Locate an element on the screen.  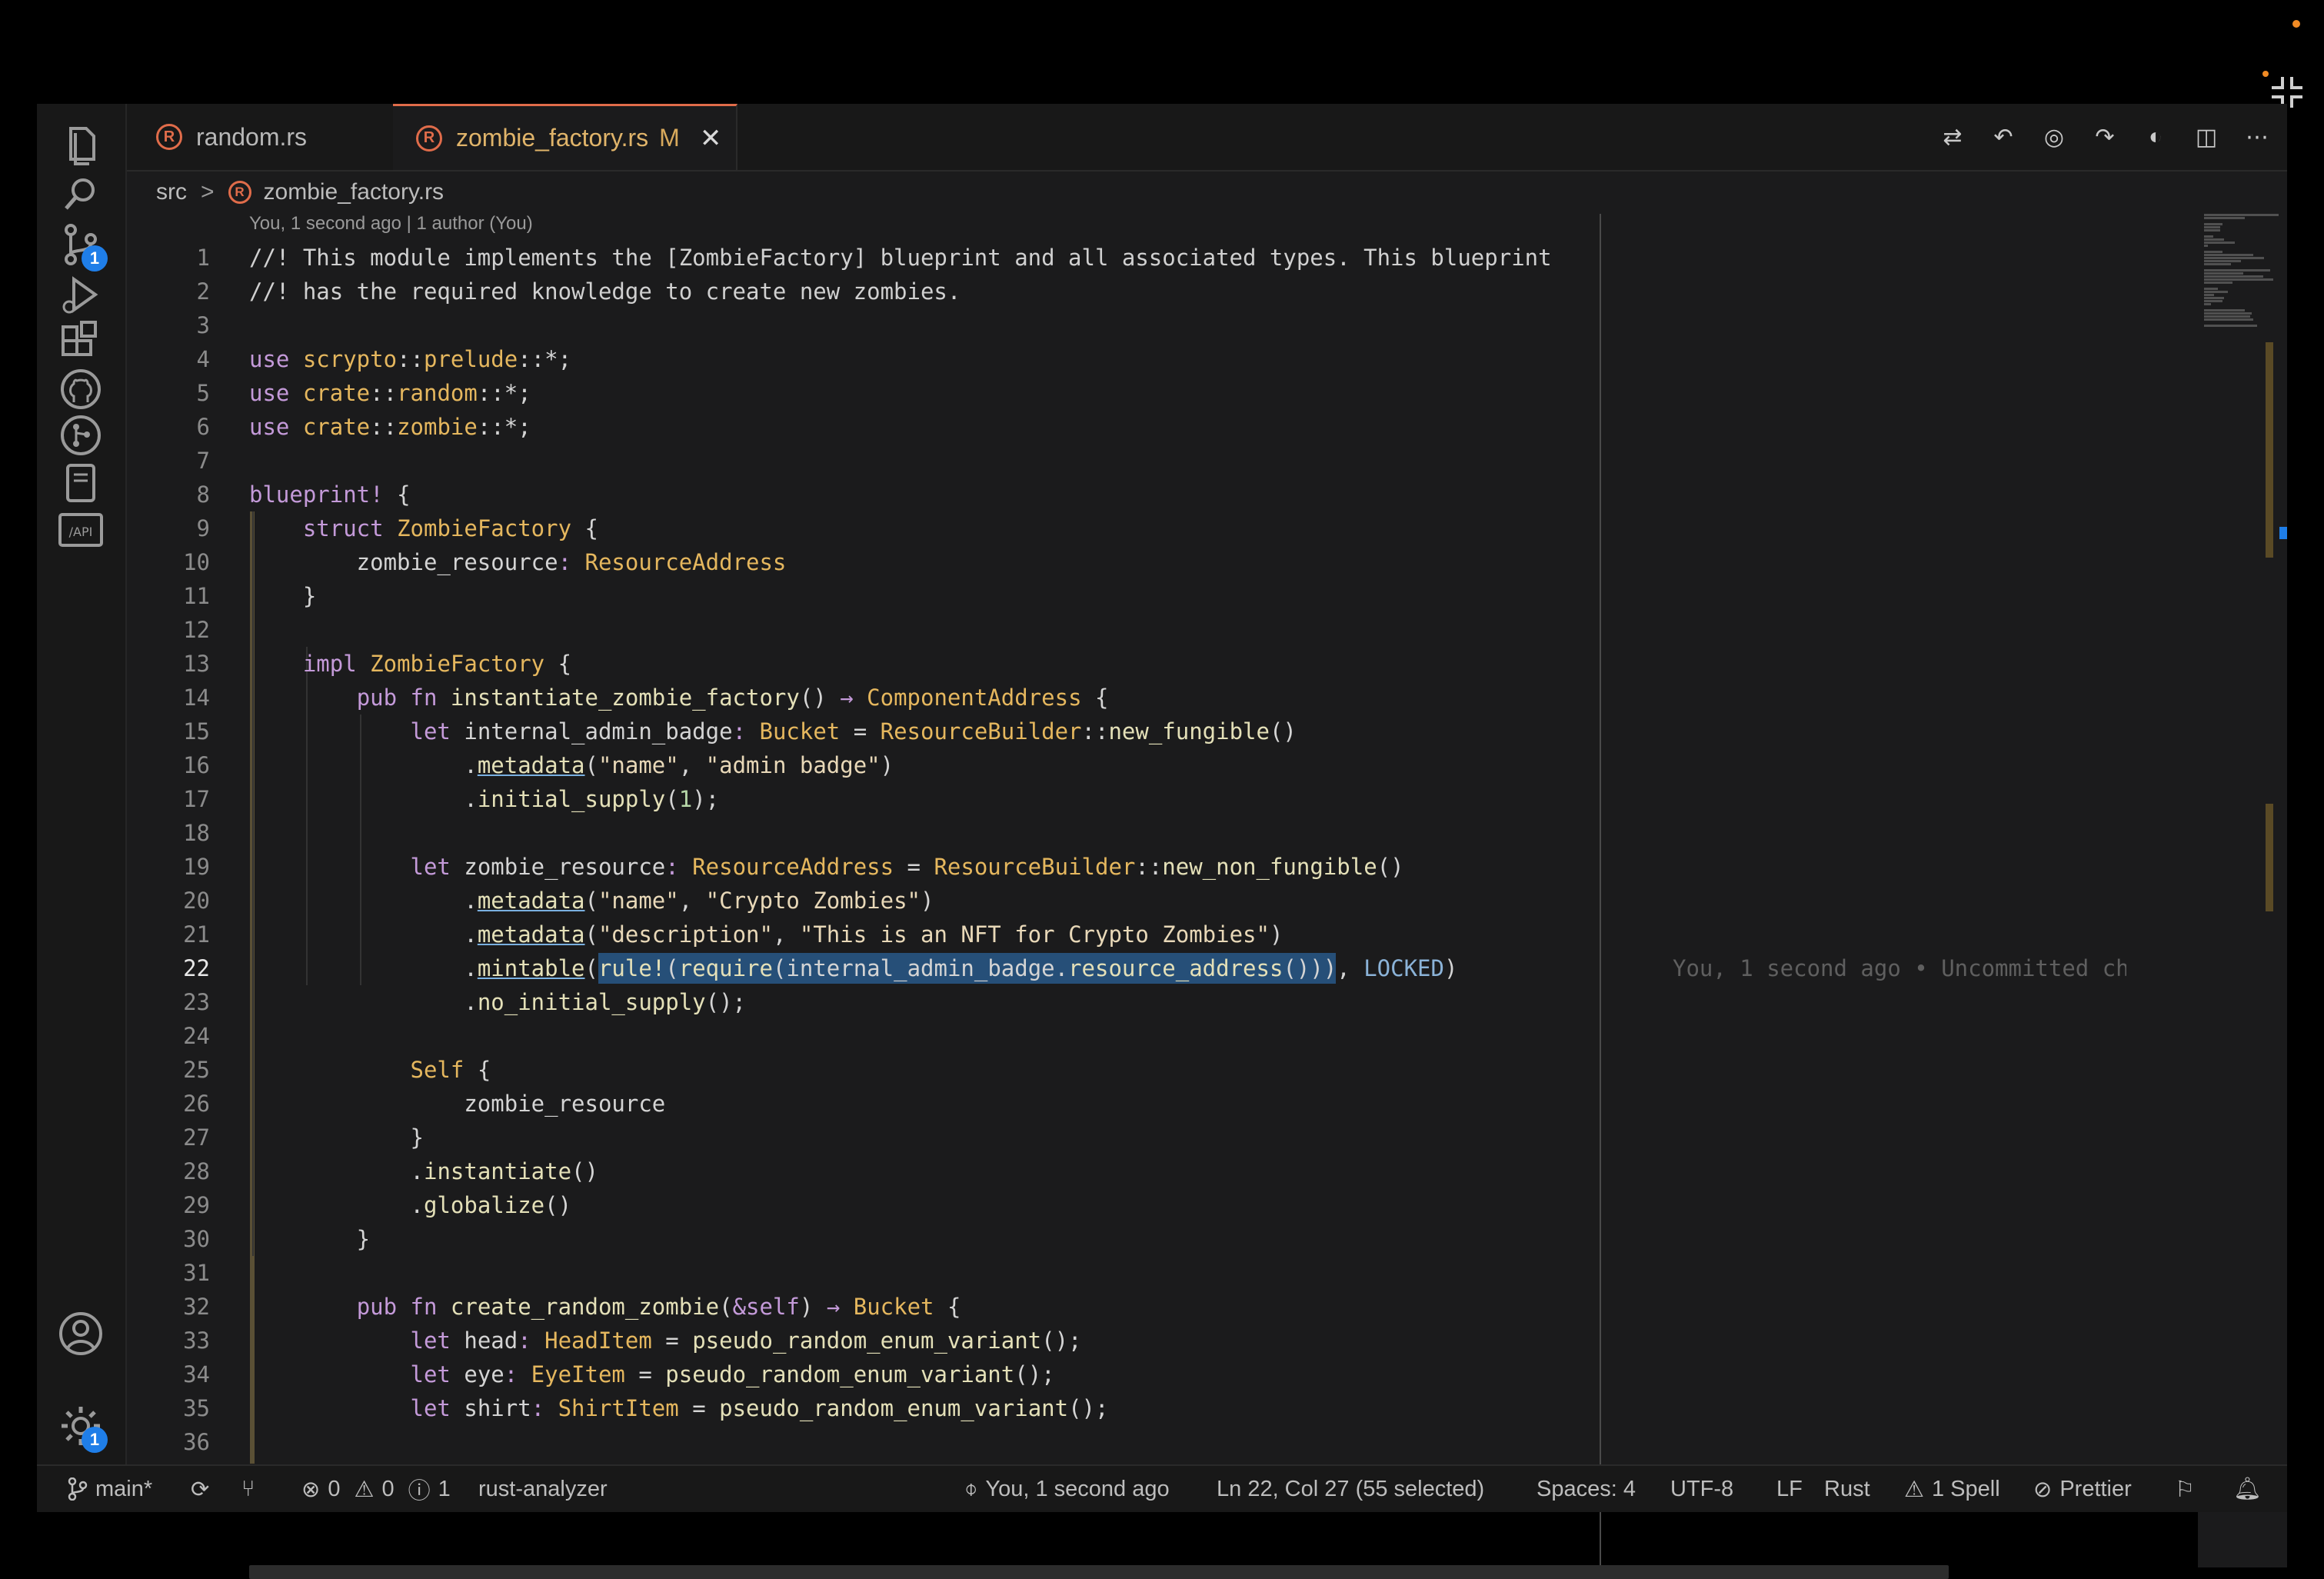
code-line: 23 .no_initial_supply(); is located at coordinates (1126, 1002).